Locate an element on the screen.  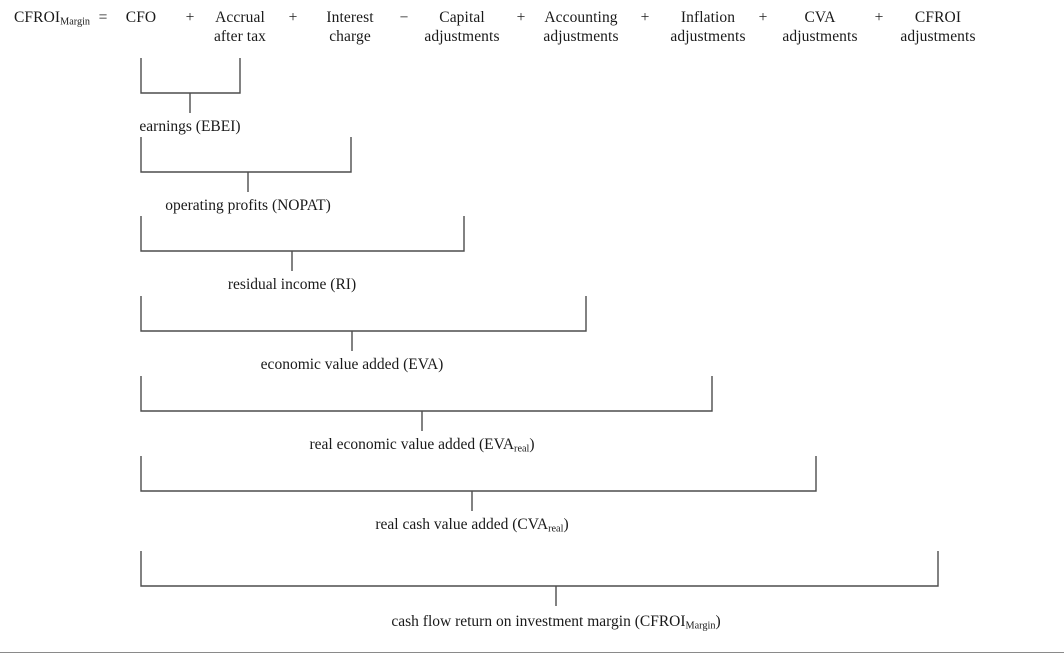
bracket-cva-real-path is located at coordinates (478, 483).